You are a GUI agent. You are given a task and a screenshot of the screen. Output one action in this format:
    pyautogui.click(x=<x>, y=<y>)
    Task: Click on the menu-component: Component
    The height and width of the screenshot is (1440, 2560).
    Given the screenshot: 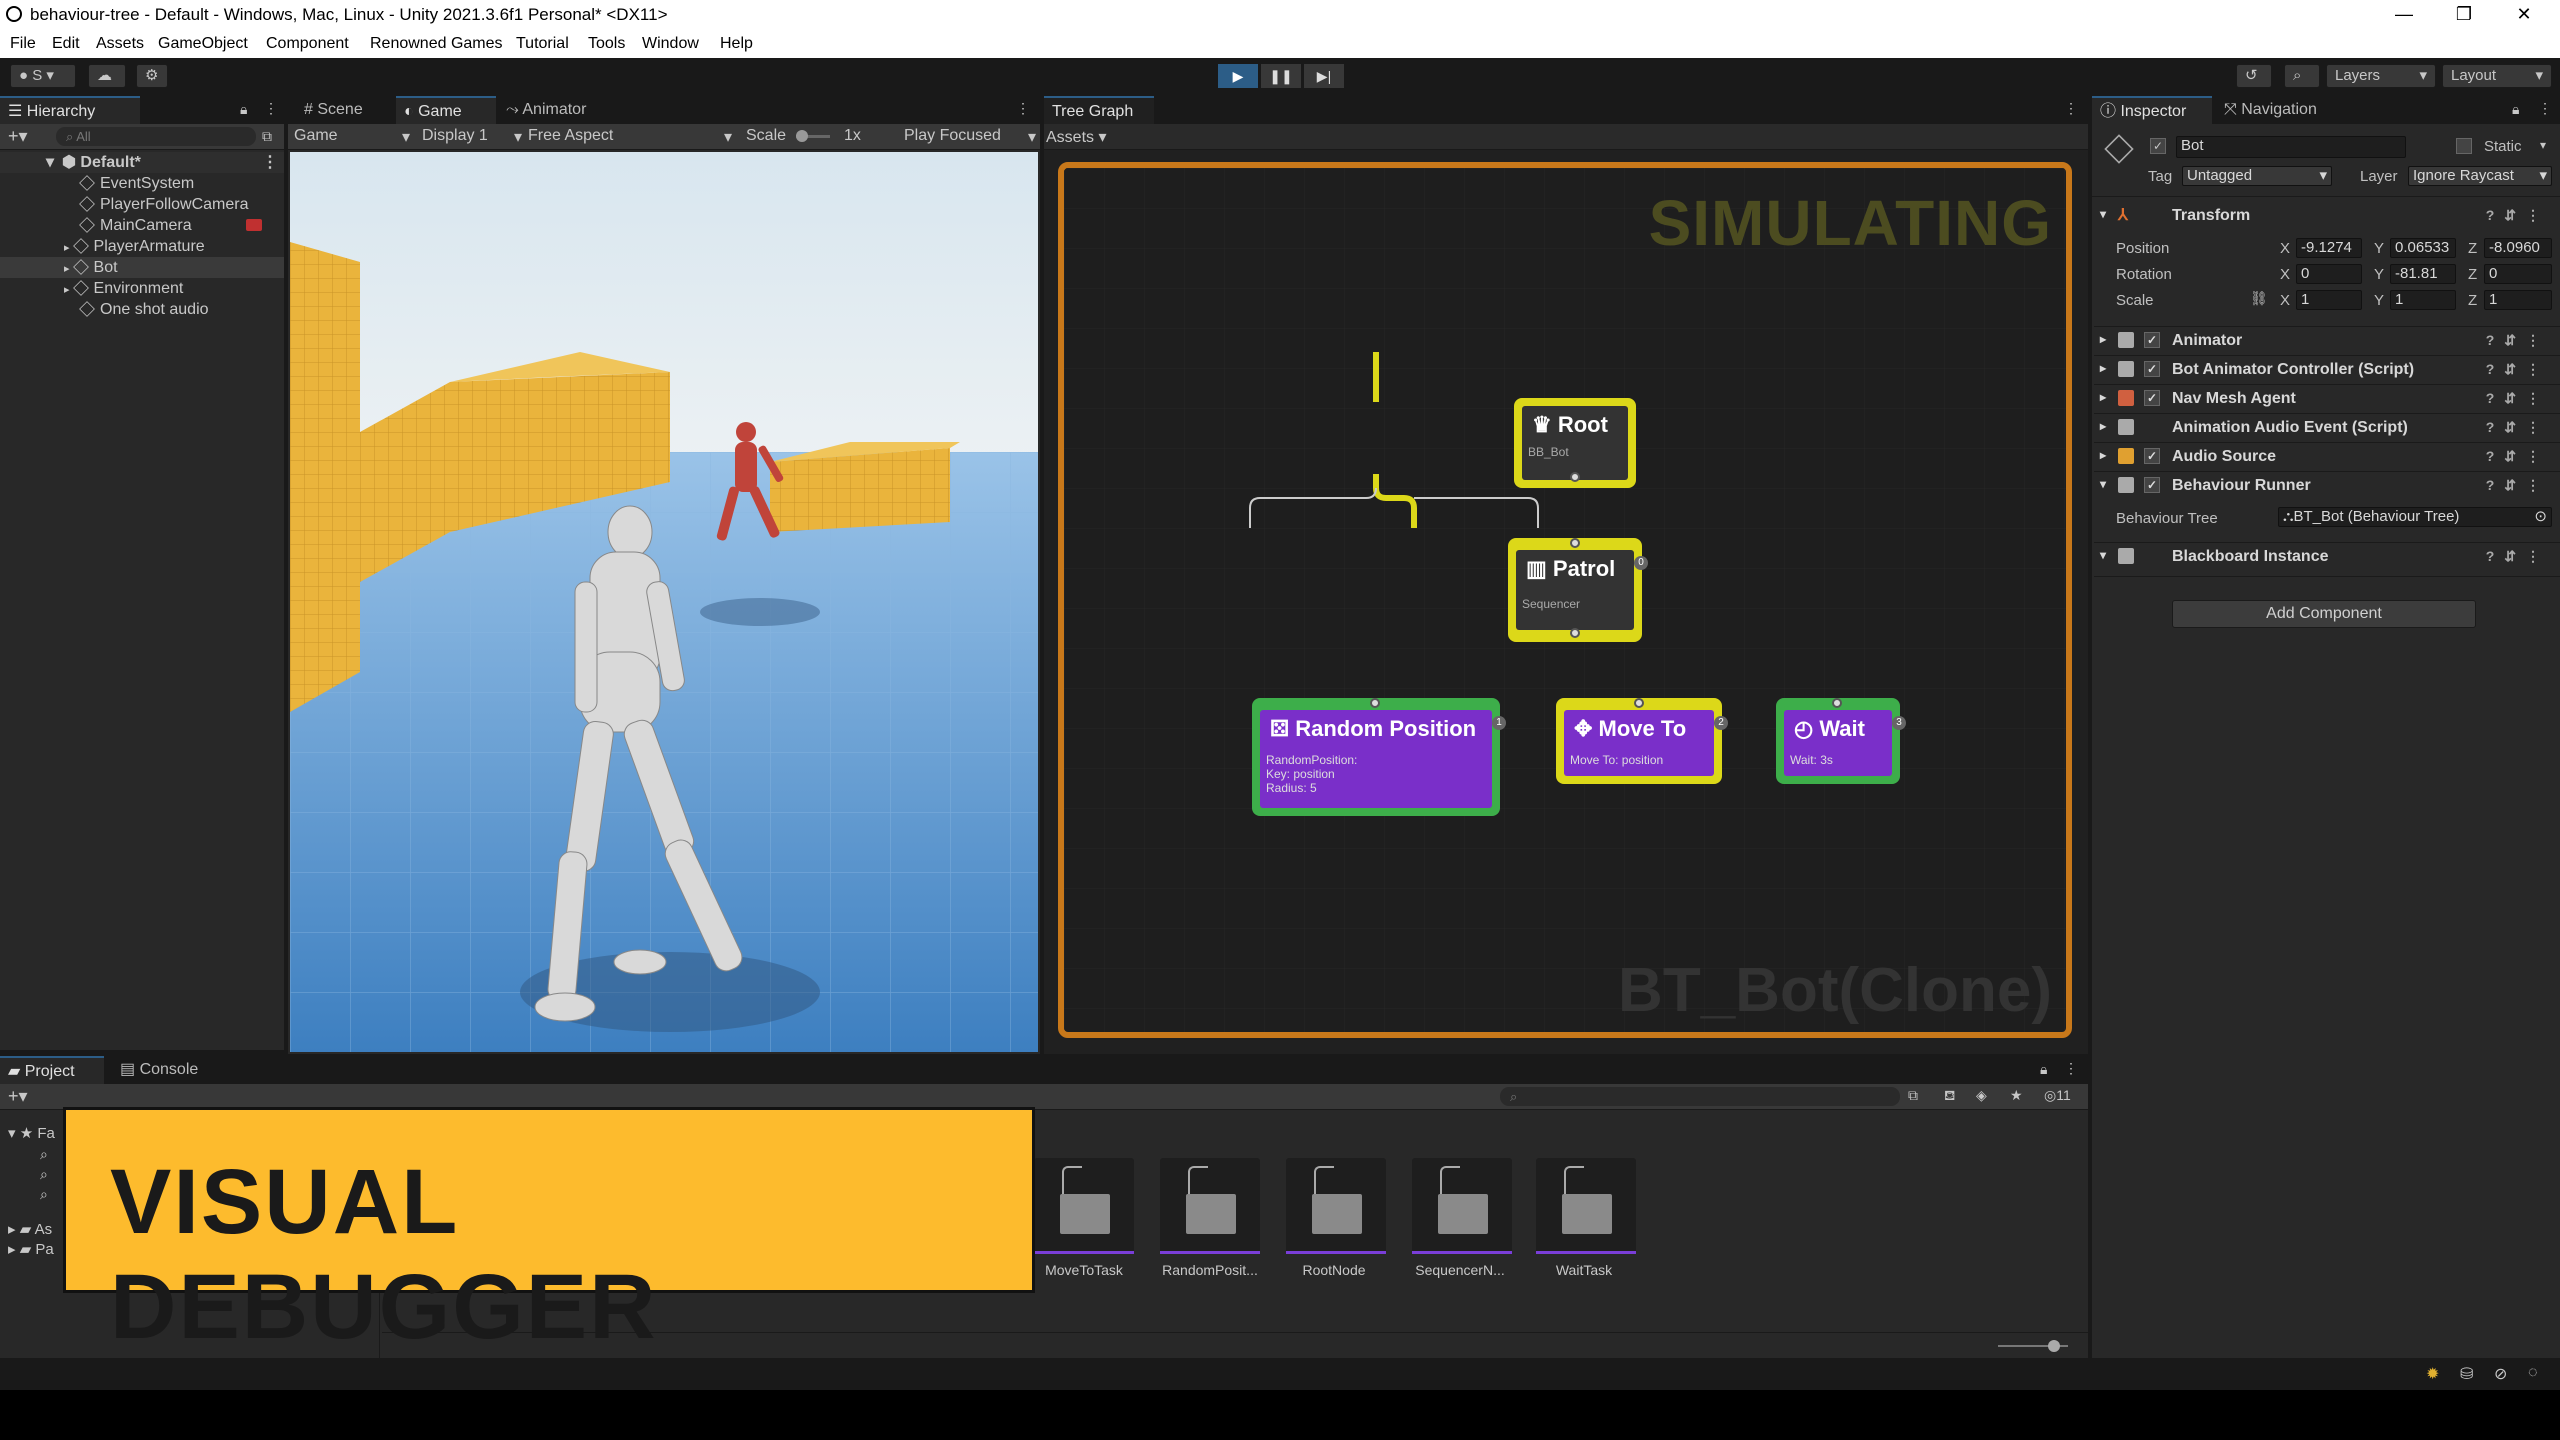 What is the action you would take?
    pyautogui.click(x=307, y=44)
    